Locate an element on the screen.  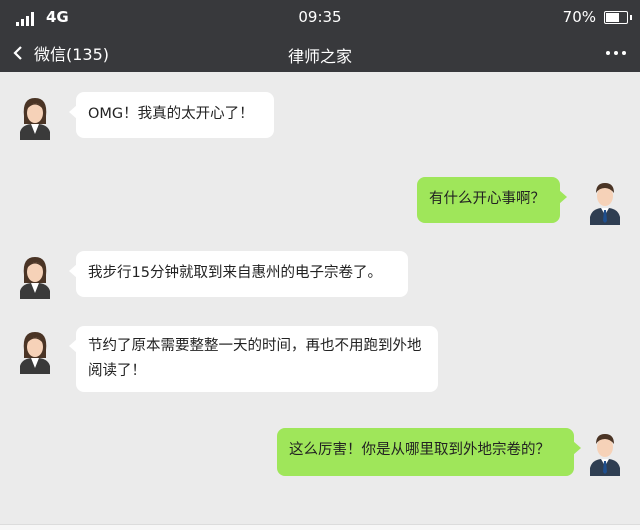
back-button: 微信(135) is located at coordinates (60, 53).